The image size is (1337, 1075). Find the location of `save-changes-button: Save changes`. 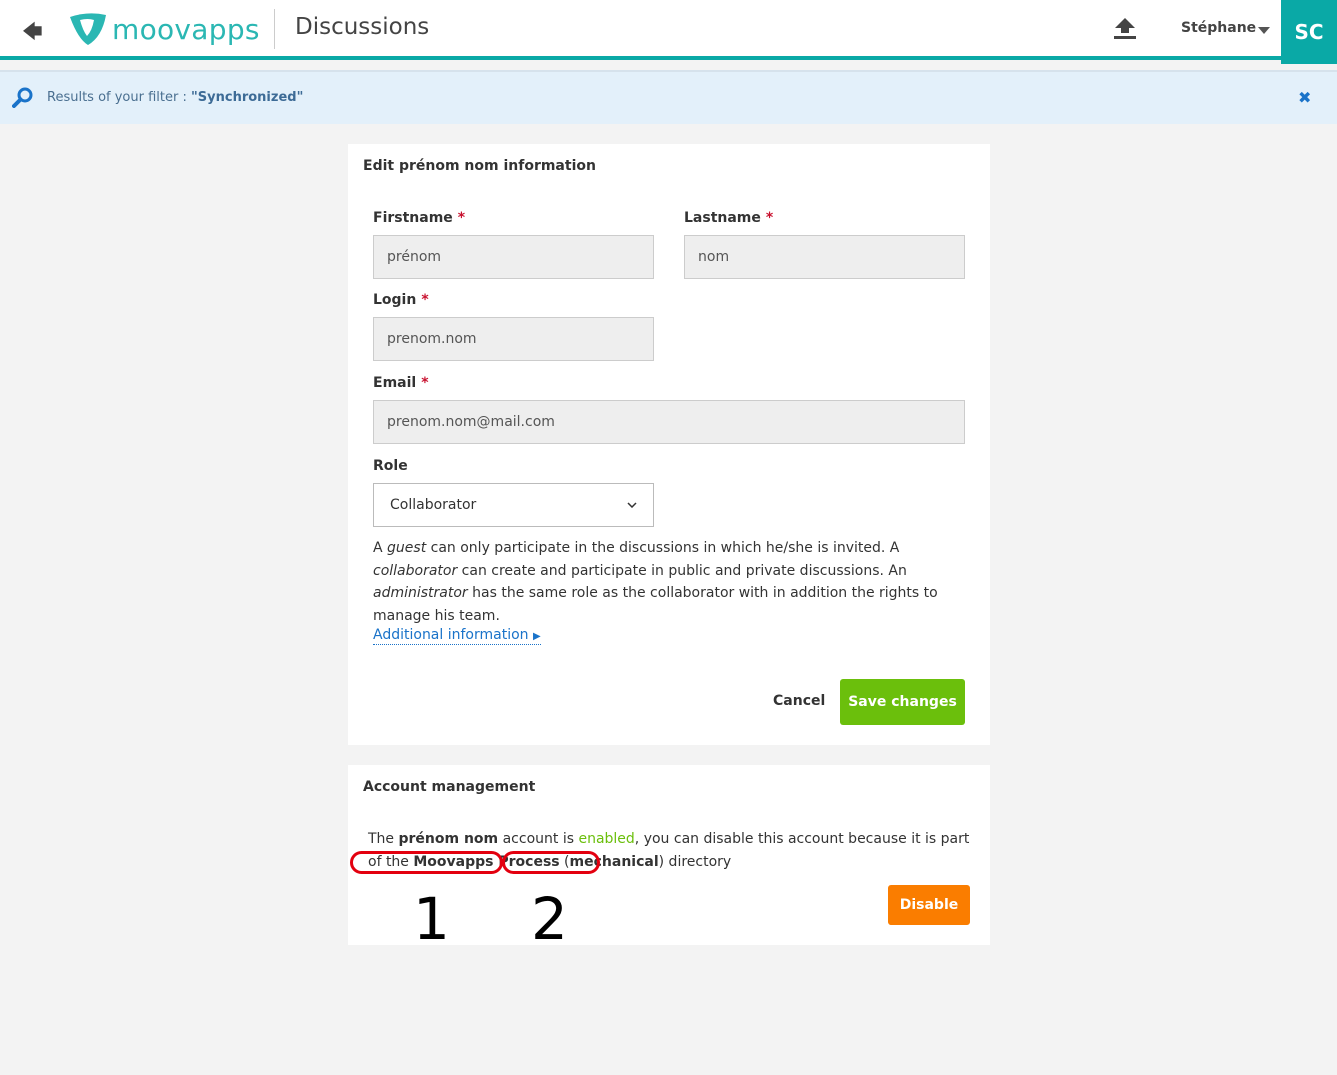

save-changes-button: Save changes is located at coordinates (902, 702).